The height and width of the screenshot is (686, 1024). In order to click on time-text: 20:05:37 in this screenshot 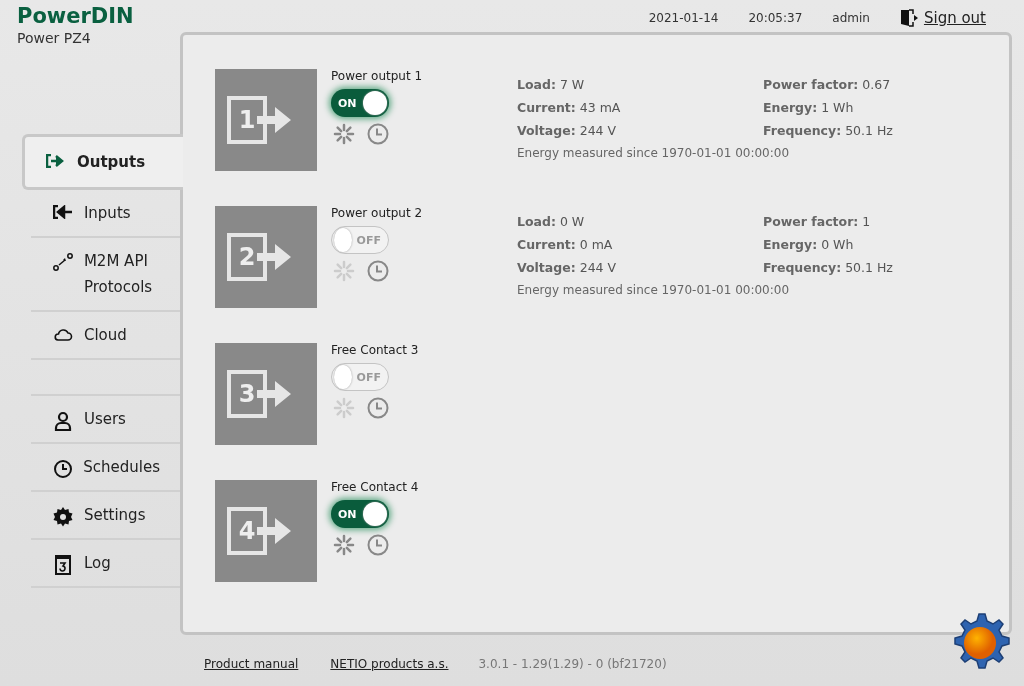, I will do `click(775, 18)`.